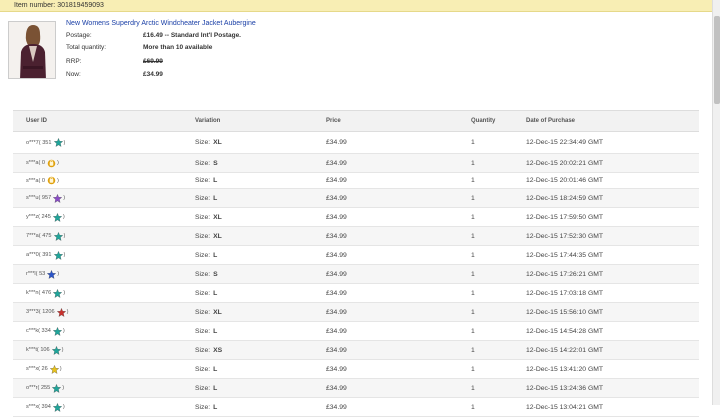 This screenshot has height=417, width=720. What do you see at coordinates (215, 274) in the screenshot?
I see `variation-size: S` at bounding box center [215, 274].